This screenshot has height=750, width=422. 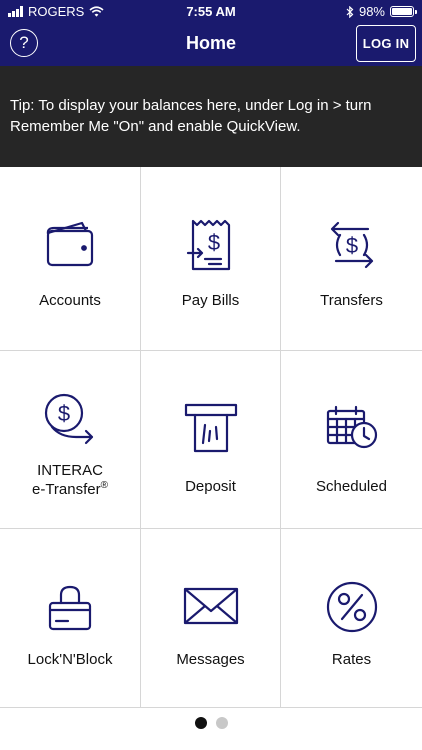 I want to click on tile-messages: Messages, so click(x=211, y=618).